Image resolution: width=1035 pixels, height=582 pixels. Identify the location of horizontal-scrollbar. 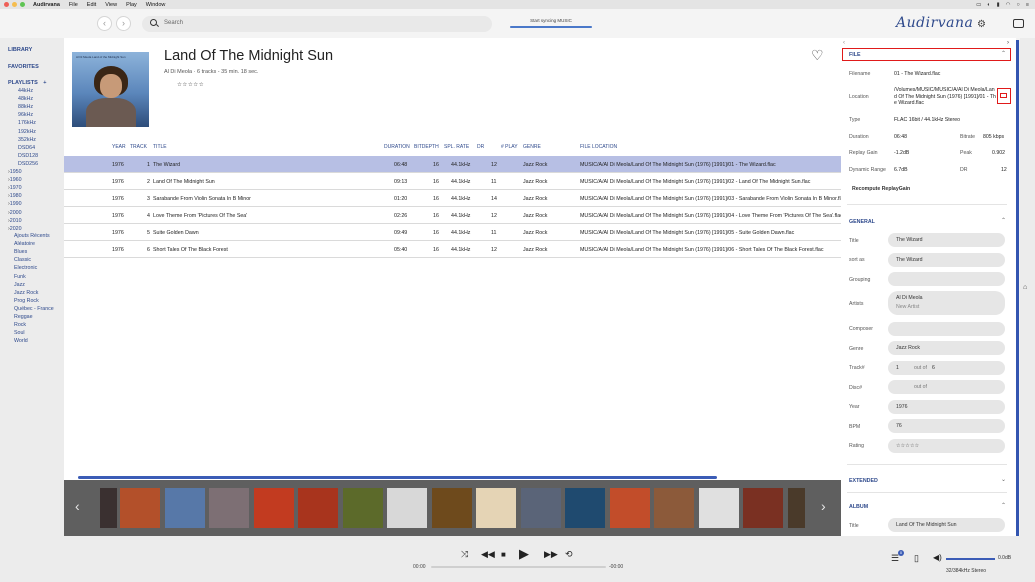
(397, 477).